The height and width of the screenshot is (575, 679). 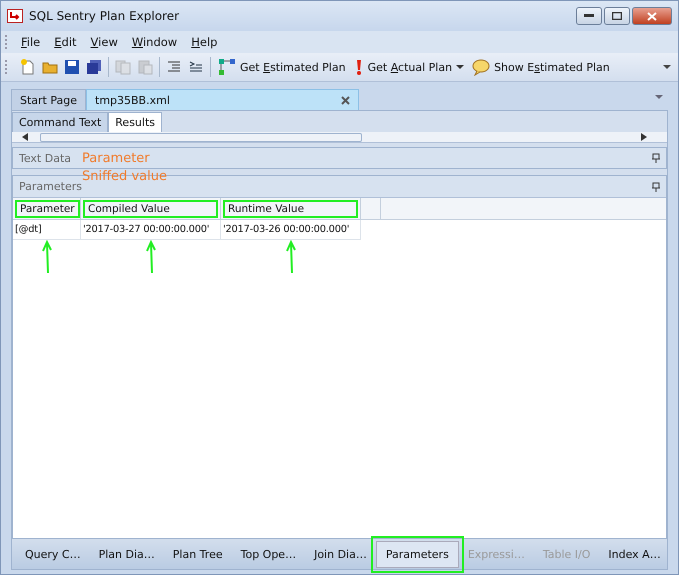 What do you see at coordinates (45, 158) in the screenshot?
I see `panel-title: Text Data` at bounding box center [45, 158].